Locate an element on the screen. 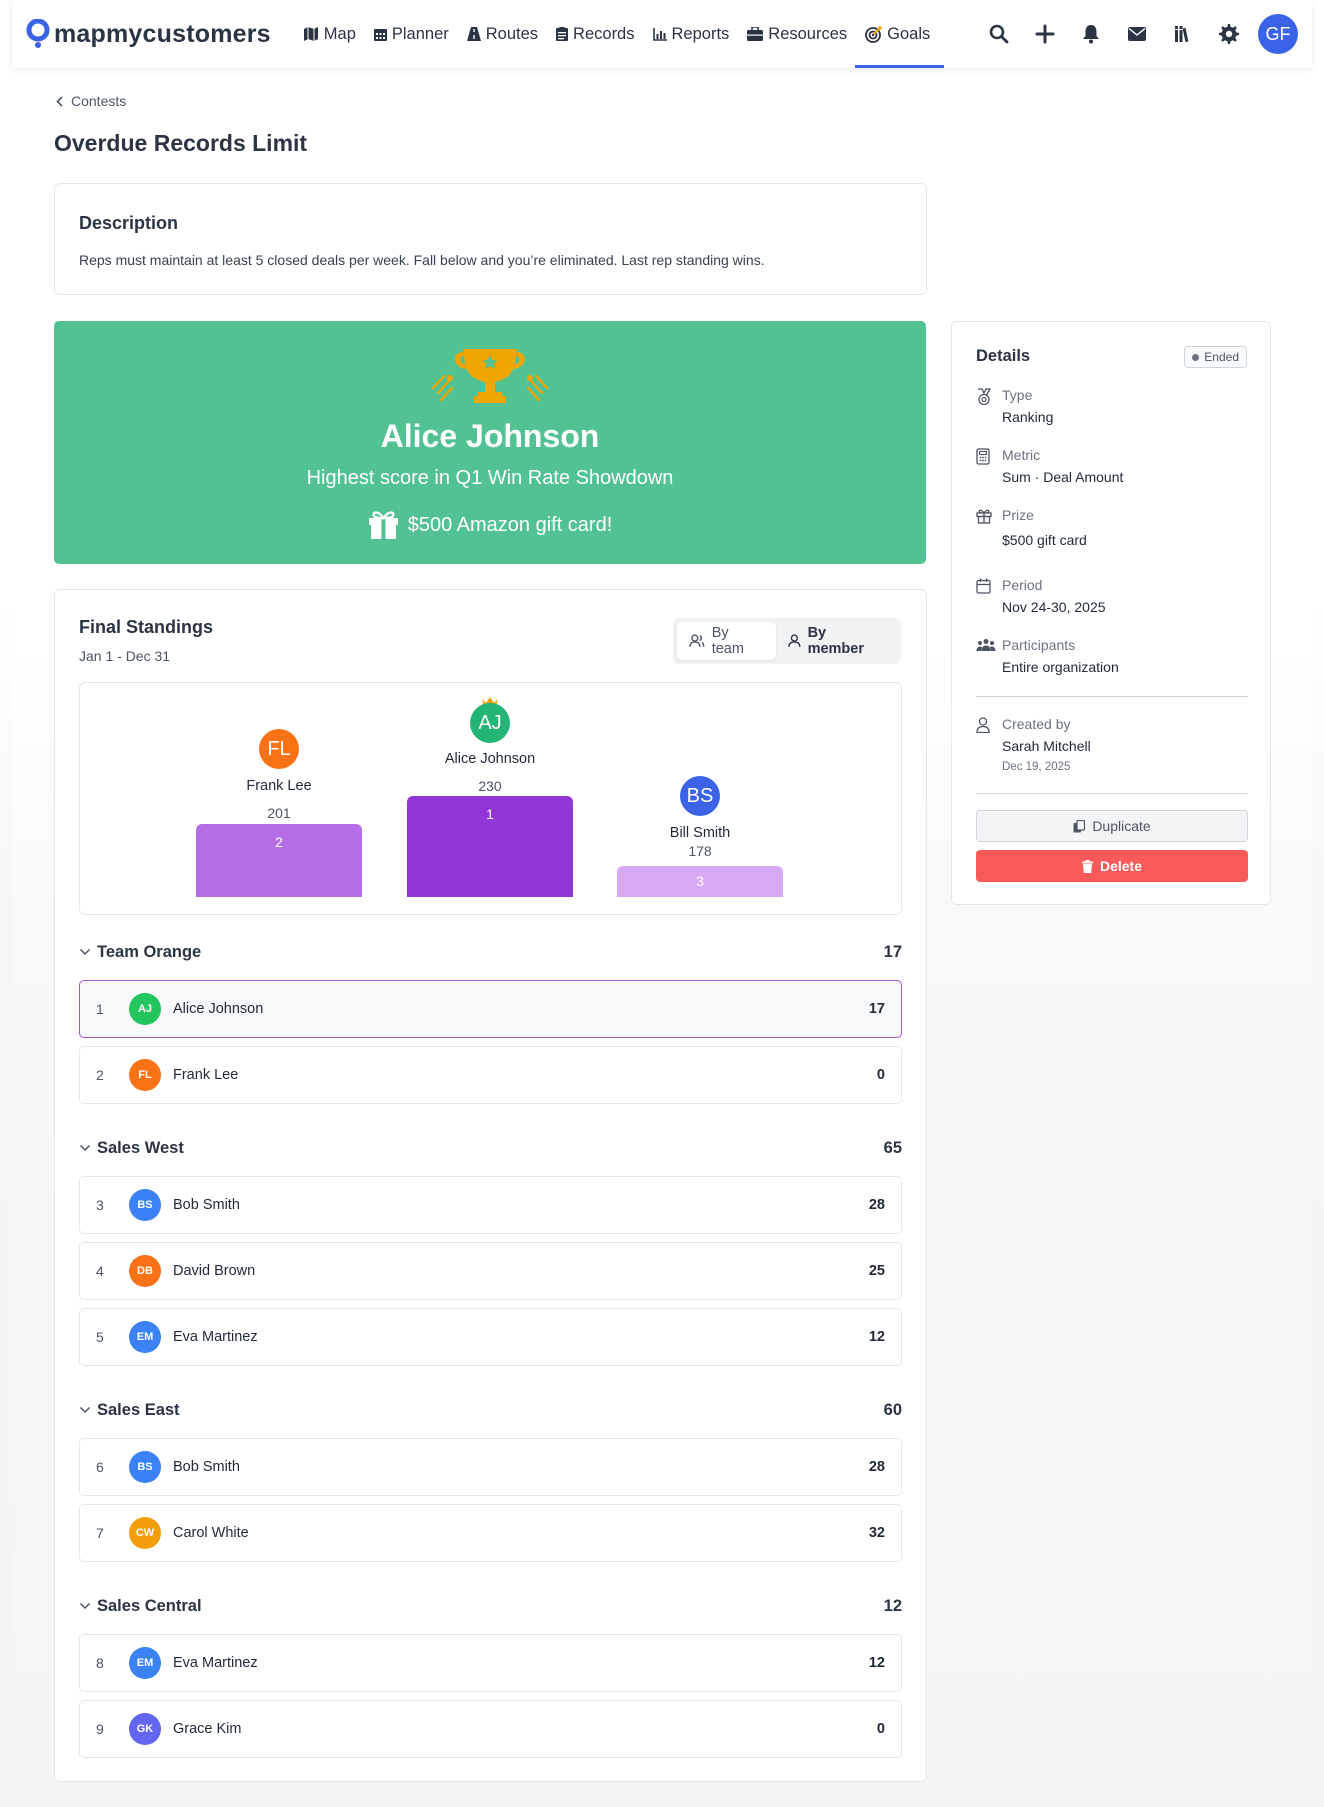 The height and width of the screenshot is (1807, 1324). group-header: Sales East 60 is located at coordinates (490, 1410).